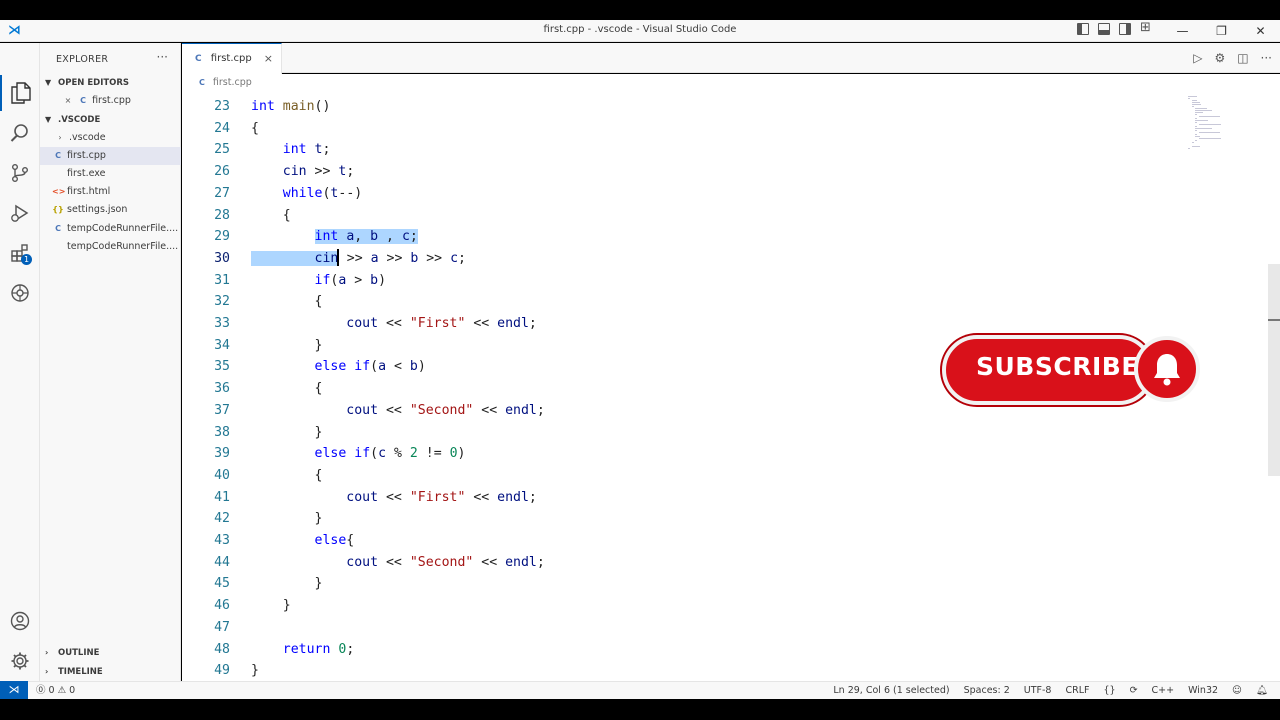 Image resolution: width=1280 pixels, height=720 pixels. What do you see at coordinates (891, 690) in the screenshot?
I see `cursor-position: Ln 29, Col 6 (1 selected)` at bounding box center [891, 690].